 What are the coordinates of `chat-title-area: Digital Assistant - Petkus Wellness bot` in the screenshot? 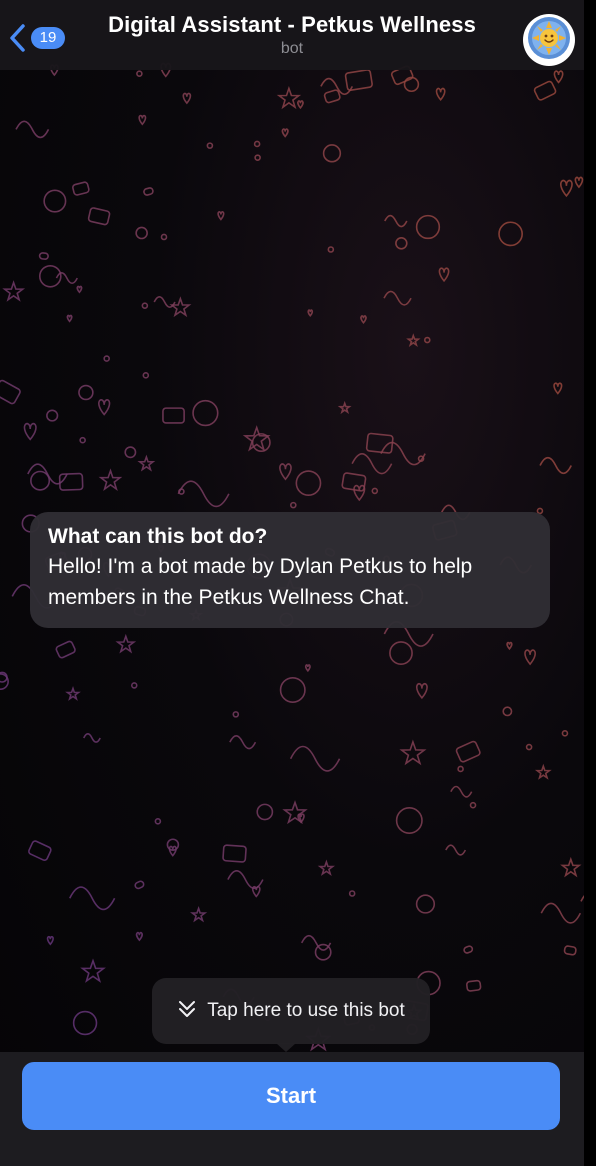 It's located at (292, 35).